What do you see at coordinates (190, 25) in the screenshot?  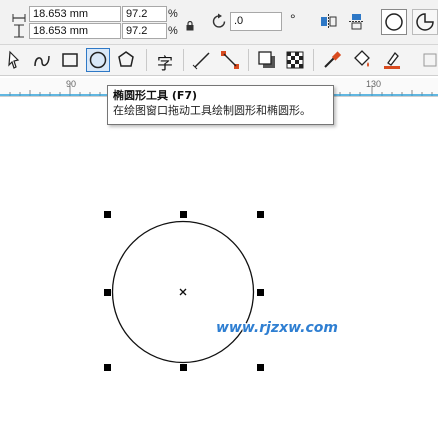 I see `lock-ratio-icon` at bounding box center [190, 25].